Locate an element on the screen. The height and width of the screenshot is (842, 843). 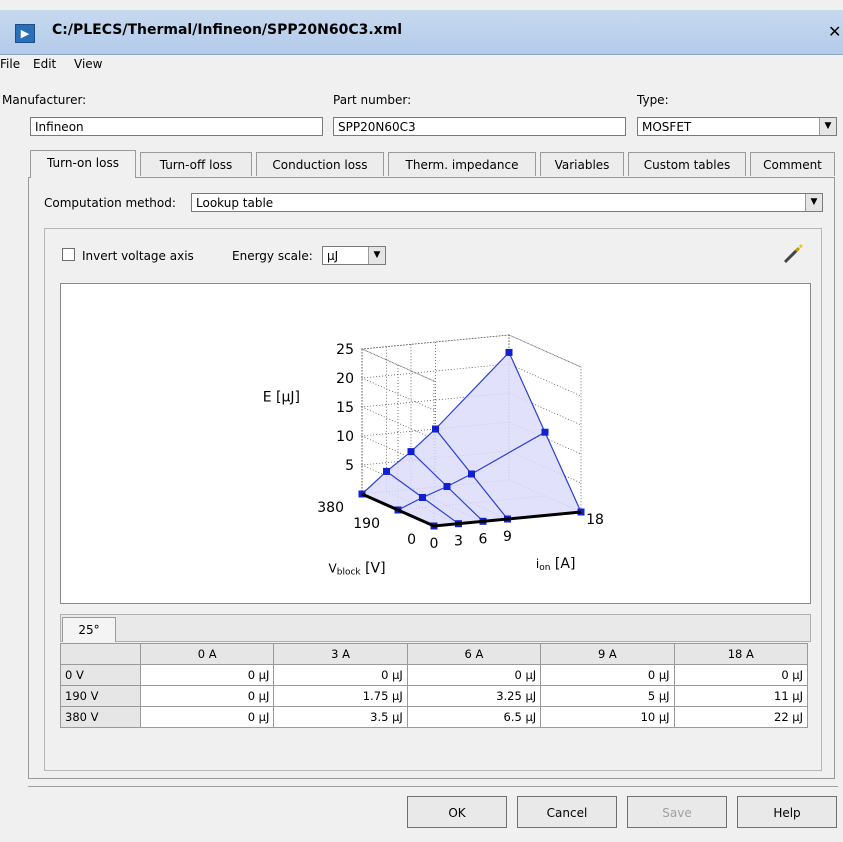
table-corner-cell is located at coordinates (100, 654).